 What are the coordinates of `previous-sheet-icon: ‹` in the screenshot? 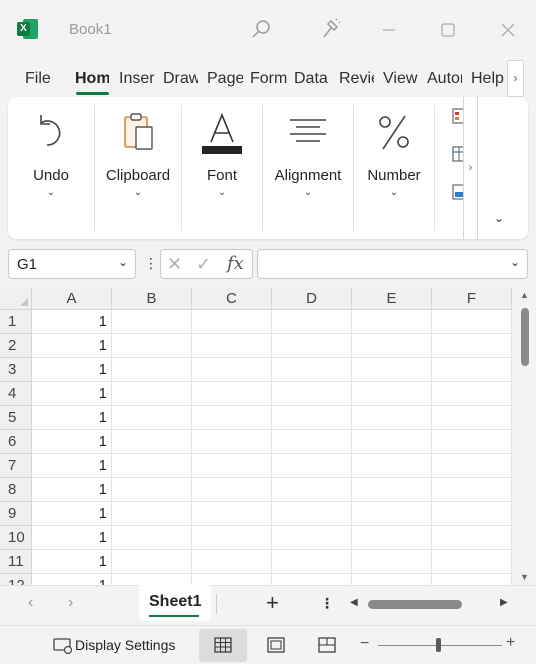 It's located at (30, 603).